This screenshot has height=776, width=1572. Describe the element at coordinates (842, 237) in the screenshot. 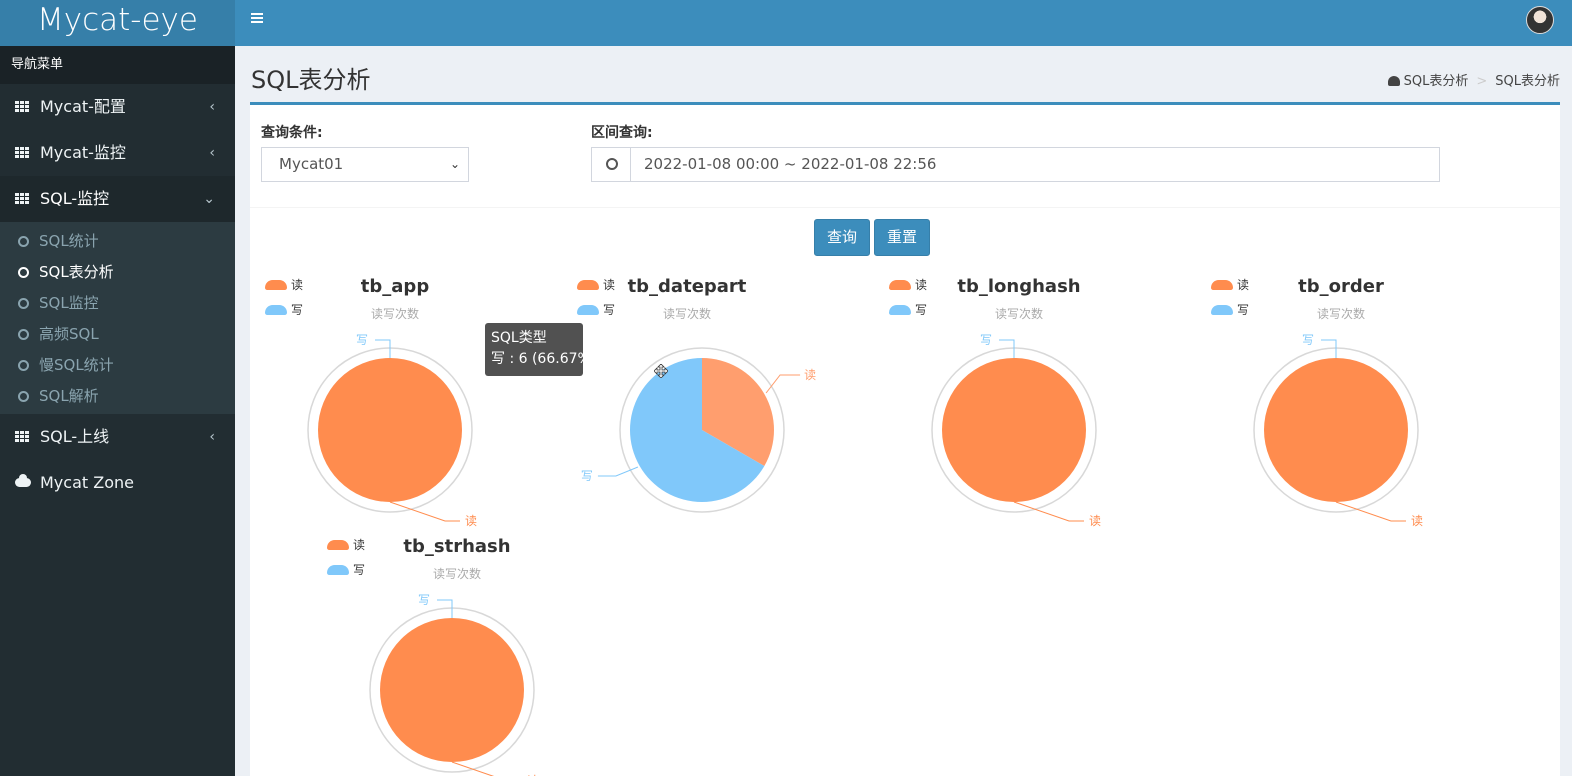

I see `query-button: 查询` at that location.